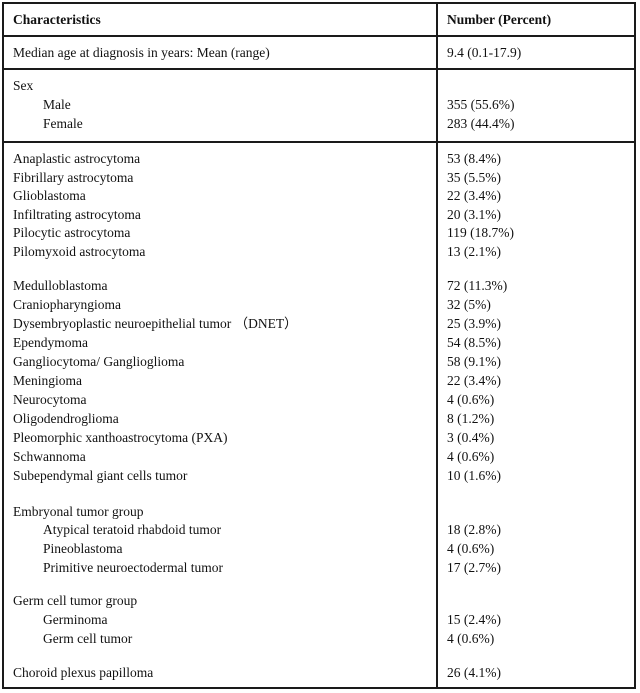 The image size is (640, 693). I want to click on tumor-row-value: 8 (1.2%), so click(471, 418).